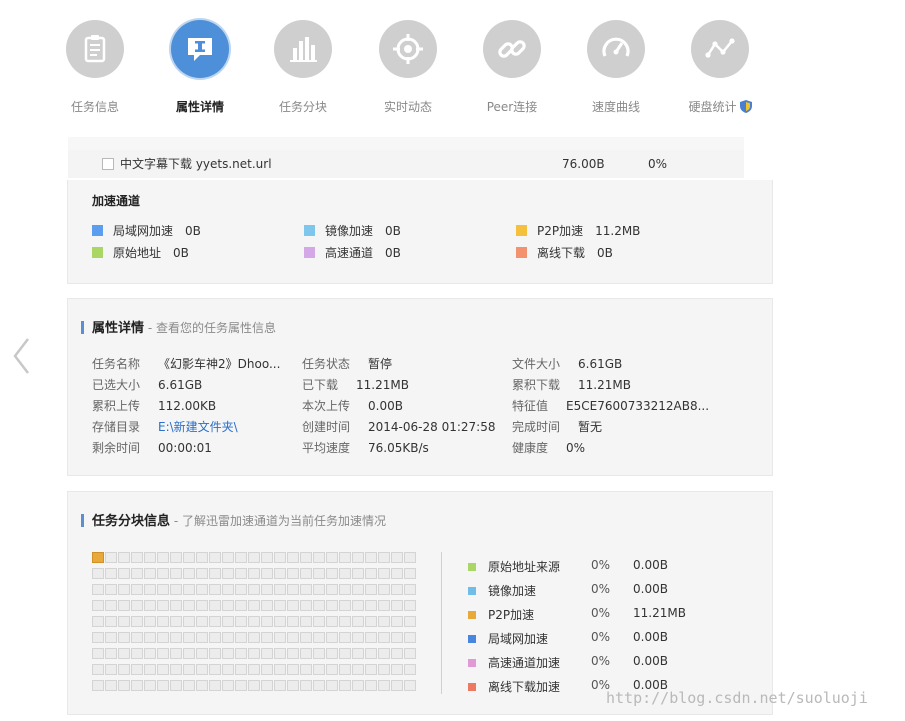 This screenshot has height=721, width=905. What do you see at coordinates (659, 613) in the screenshot?
I see `legend-size: 11.21MB` at bounding box center [659, 613].